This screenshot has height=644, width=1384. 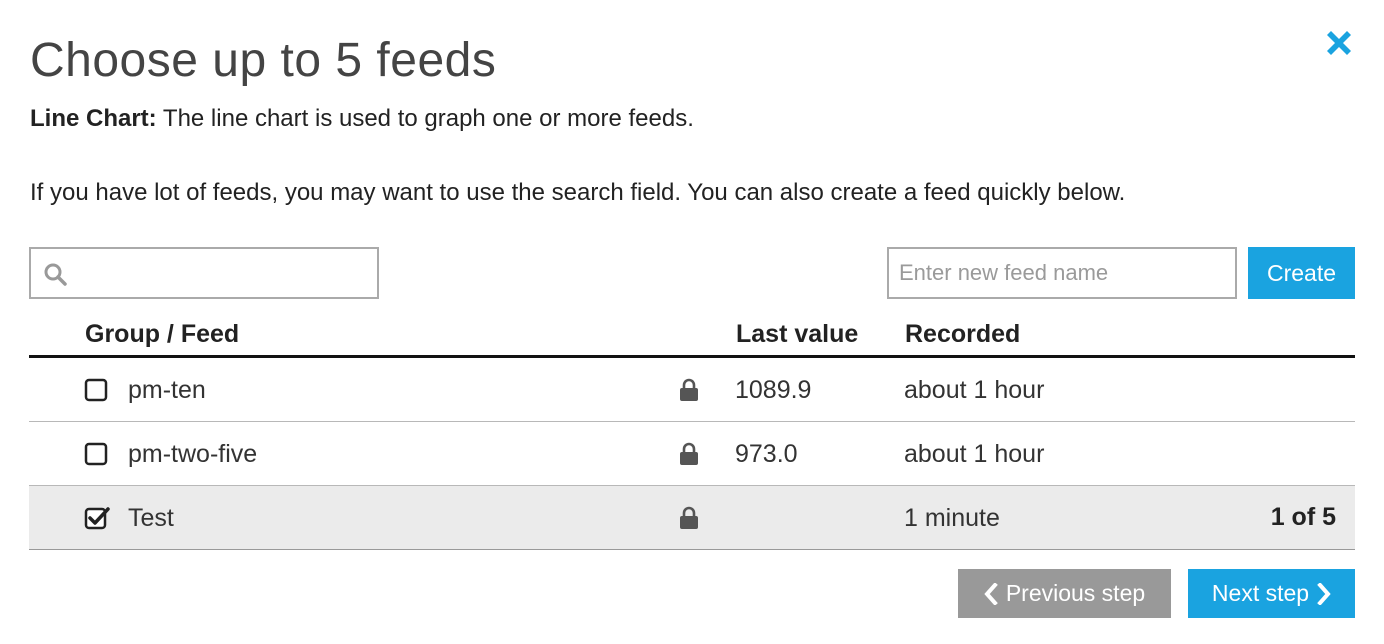 What do you see at coordinates (93, 118) in the screenshot?
I see `chart-type-label: Line Chart:` at bounding box center [93, 118].